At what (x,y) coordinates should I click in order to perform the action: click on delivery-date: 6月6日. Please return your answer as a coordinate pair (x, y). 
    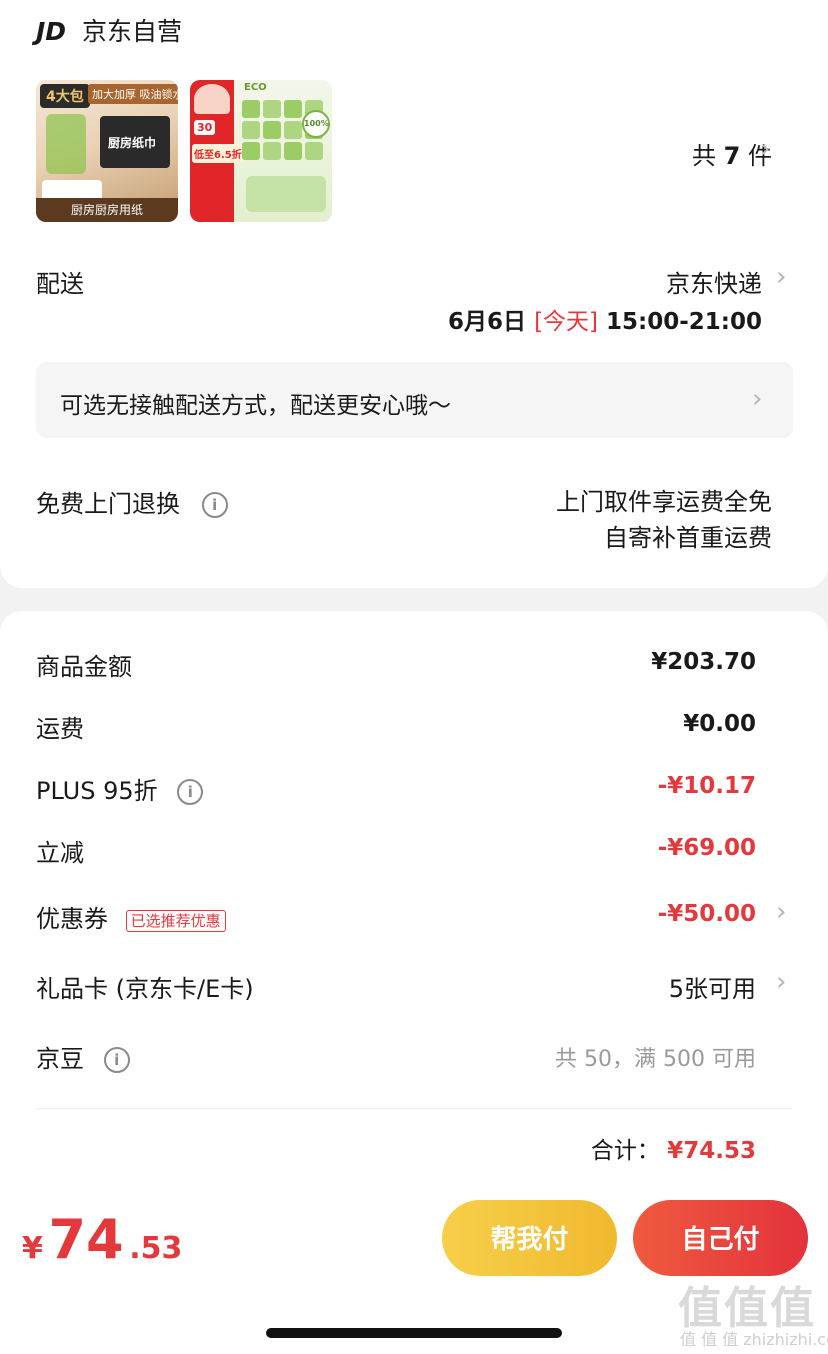
    Looking at the image, I should click on (487, 322).